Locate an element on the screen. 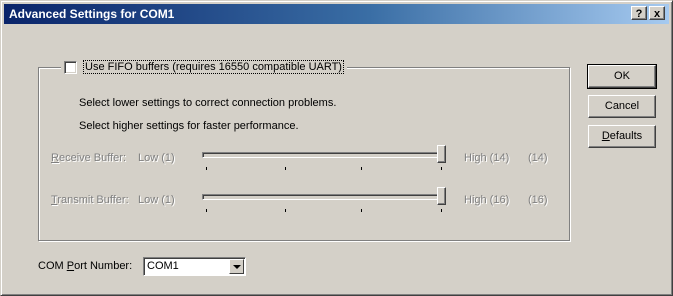 Image resolution: width=673 pixels, height=296 pixels. com-port-dropdown-button is located at coordinates (236, 266).